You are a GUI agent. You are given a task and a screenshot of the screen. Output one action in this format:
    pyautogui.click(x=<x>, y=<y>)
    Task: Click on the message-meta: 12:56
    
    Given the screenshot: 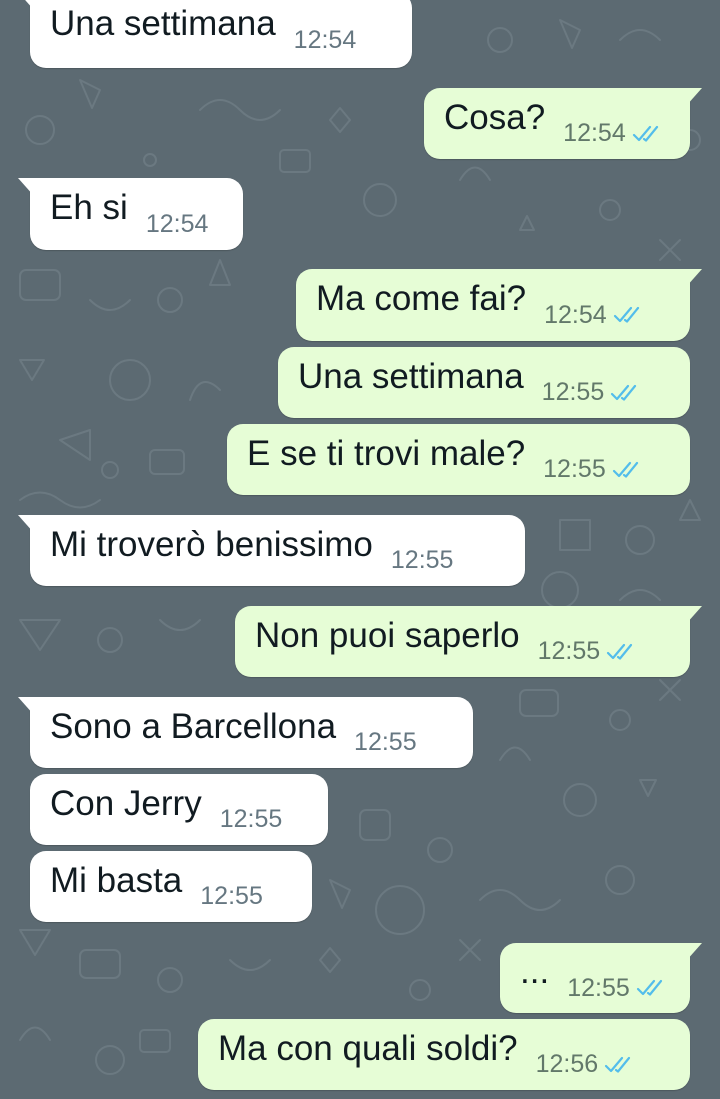 What is the action you would take?
    pyautogui.click(x=585, y=1064)
    